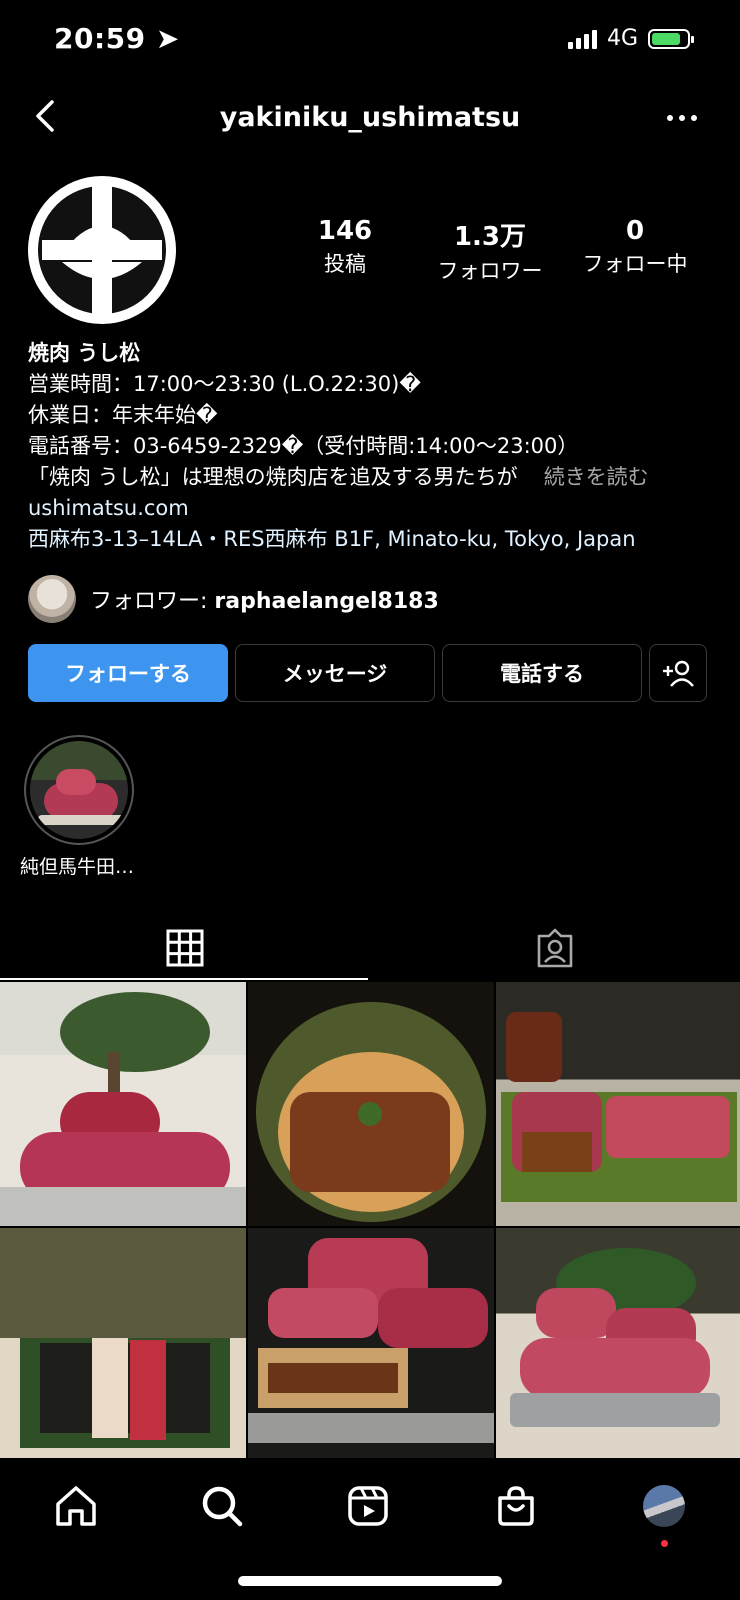 Image resolution: width=740 pixels, height=1600 pixels. What do you see at coordinates (671, 38) in the screenshot?
I see `battery-icon` at bounding box center [671, 38].